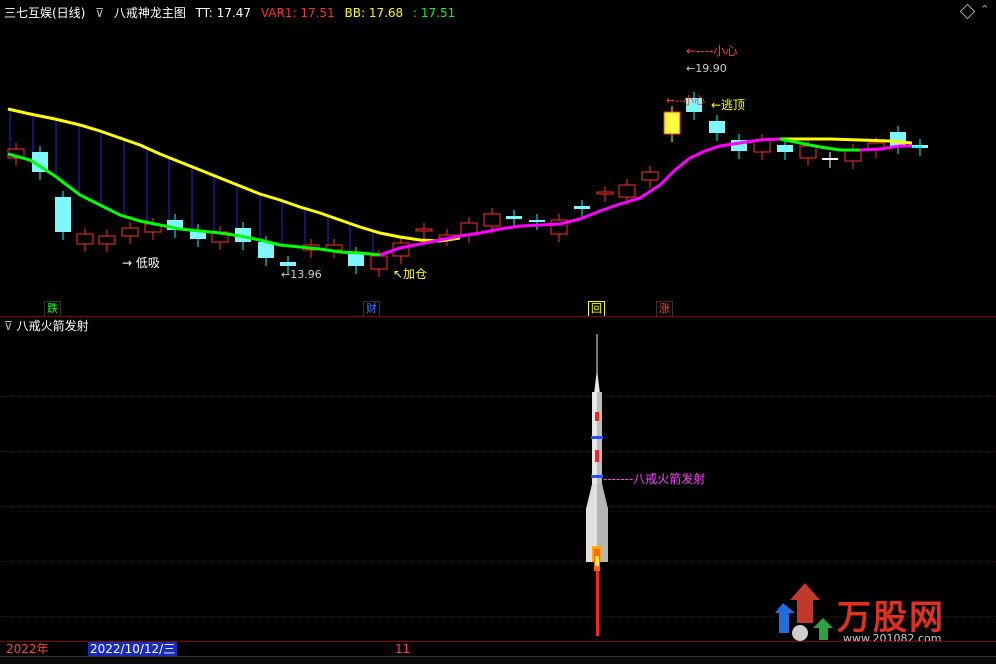 Image resolution: width=996 pixels, height=664 pixels. I want to click on signal-tag-down: 跌, so click(52, 309).